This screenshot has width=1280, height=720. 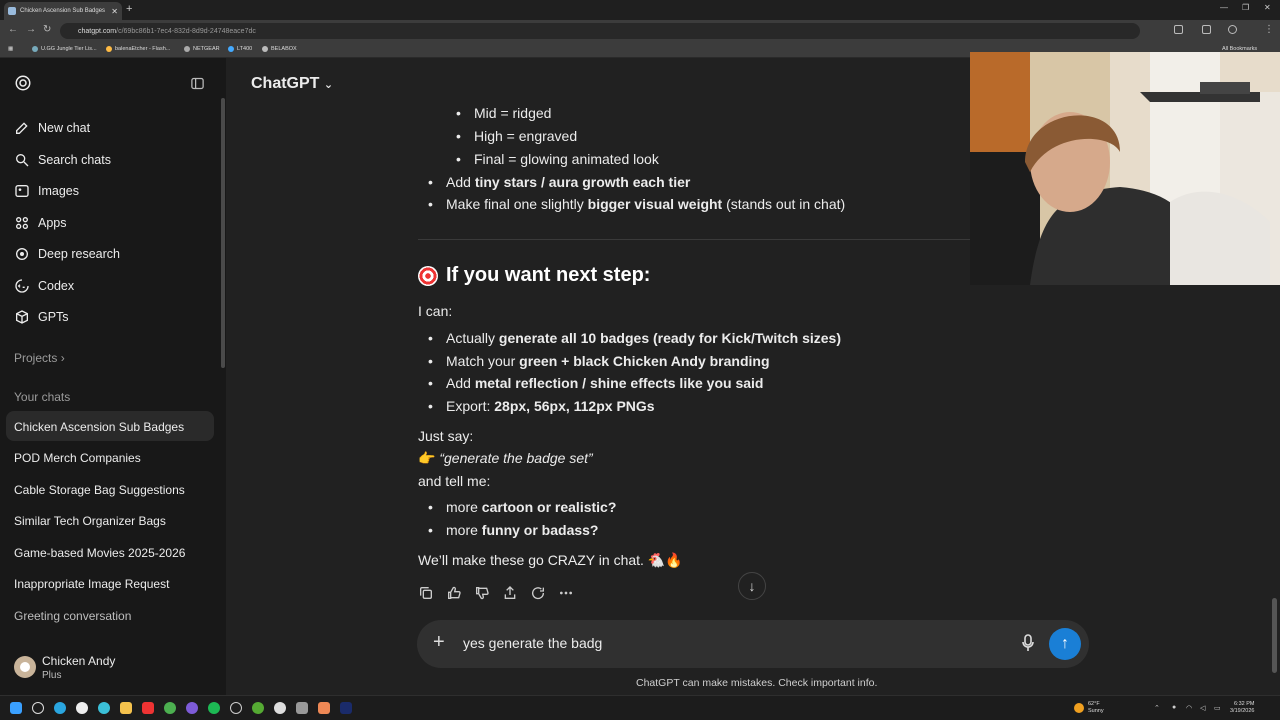 What do you see at coordinates (12, 11) in the screenshot?
I see `chatgpt-favicon-icon` at bounding box center [12, 11].